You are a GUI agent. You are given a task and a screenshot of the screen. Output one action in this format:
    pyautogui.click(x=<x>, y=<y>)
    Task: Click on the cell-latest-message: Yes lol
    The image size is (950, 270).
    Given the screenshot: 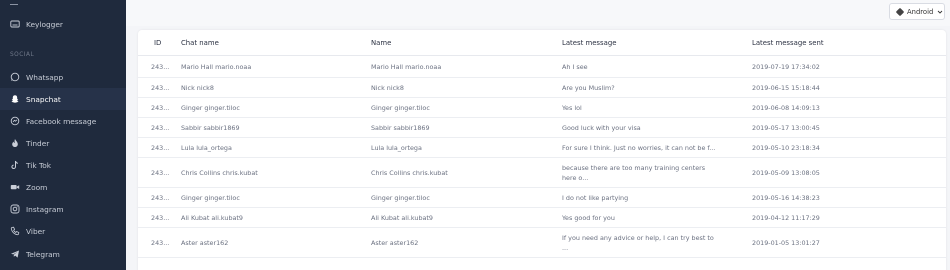 What is the action you would take?
    pyautogui.click(x=572, y=108)
    